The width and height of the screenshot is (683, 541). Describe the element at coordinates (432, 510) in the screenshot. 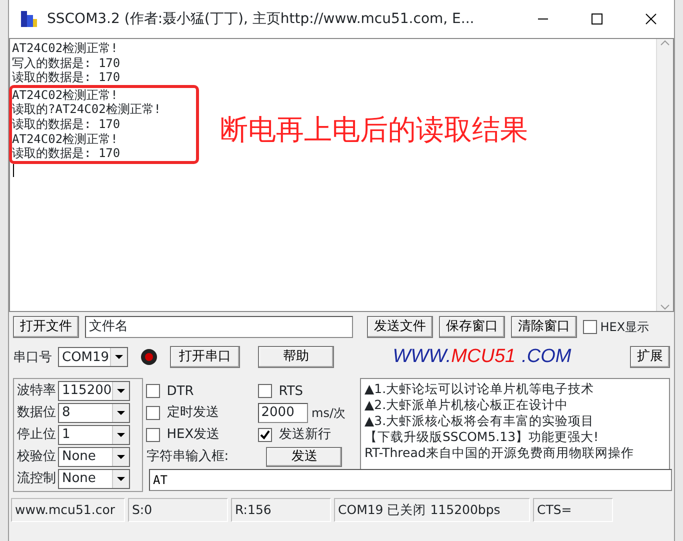

I see `status-text: COM19 已关闭 115200bps` at that location.